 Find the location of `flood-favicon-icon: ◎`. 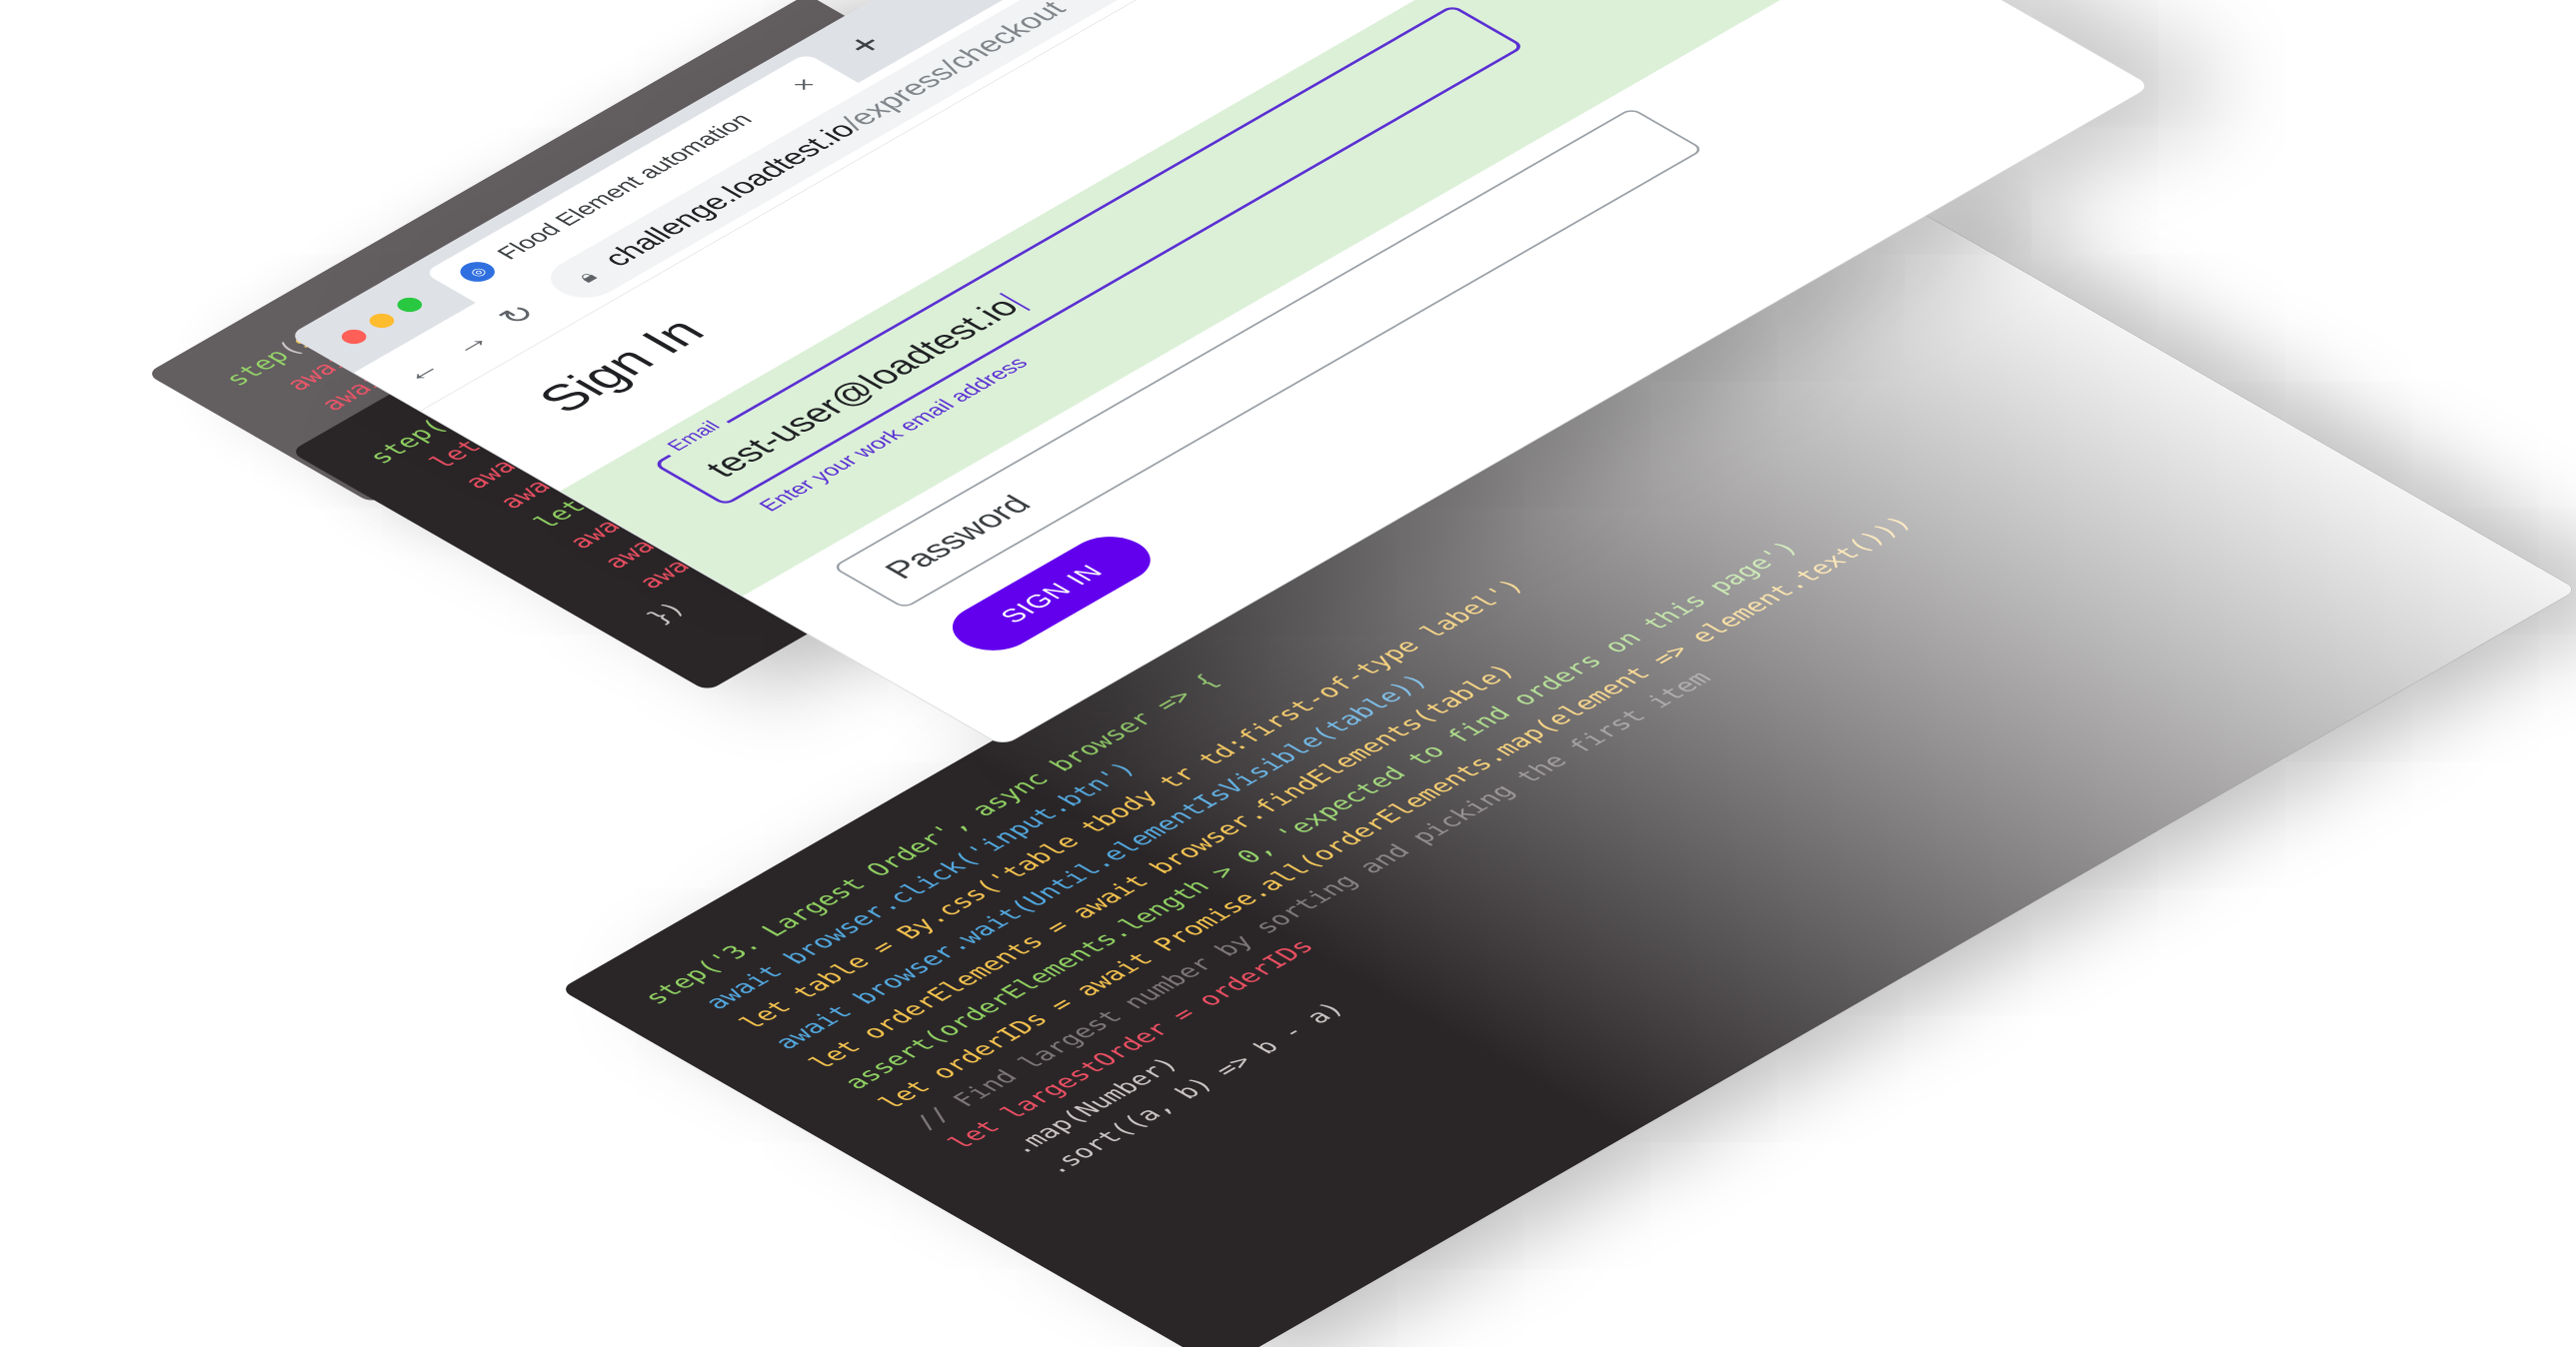

flood-favicon-icon: ◎ is located at coordinates (478, 272).